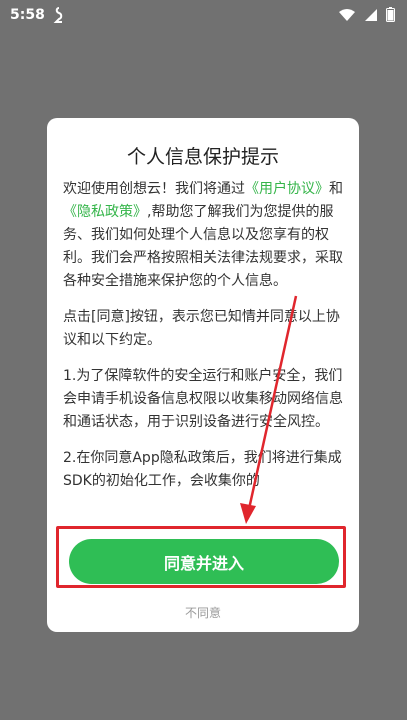 Image resolution: width=407 pixels, height=720 pixels. Describe the element at coordinates (201, 557) in the screenshot. I see `highlight-box` at that location.